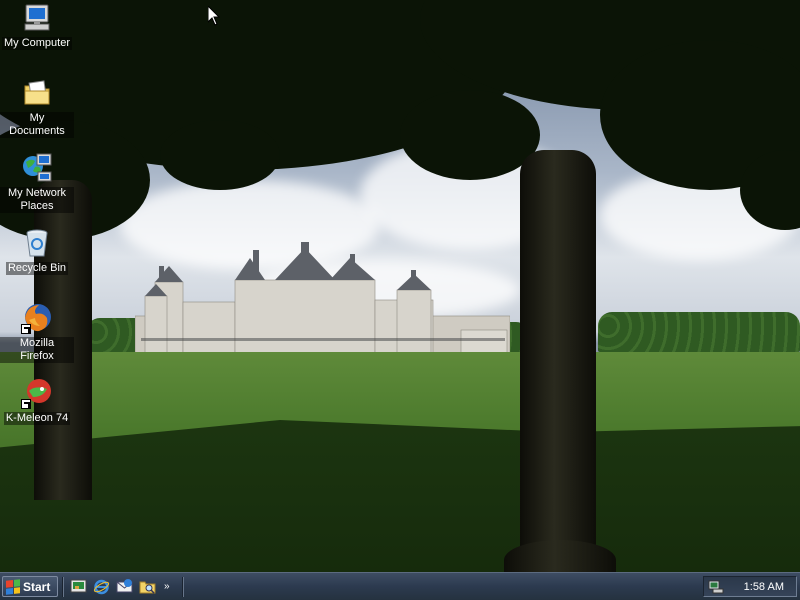 This screenshot has width=800, height=600. Describe the element at coordinates (37, 200) in the screenshot. I see `desktop-icon-label: My Network Places` at that location.